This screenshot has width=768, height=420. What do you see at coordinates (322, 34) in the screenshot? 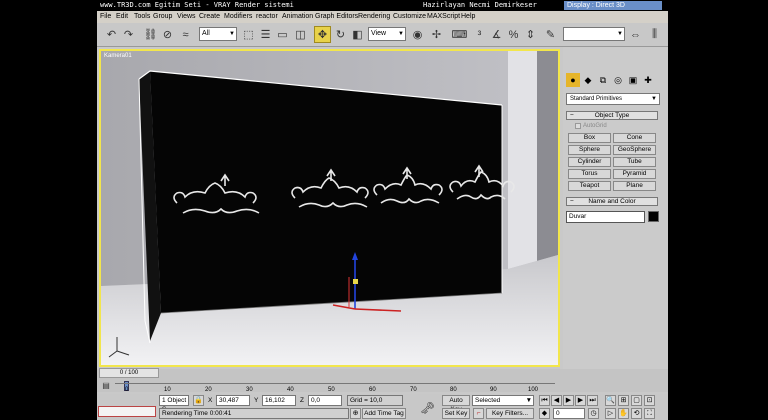
I see `select-and-move-icon: ✥` at bounding box center [322, 34].